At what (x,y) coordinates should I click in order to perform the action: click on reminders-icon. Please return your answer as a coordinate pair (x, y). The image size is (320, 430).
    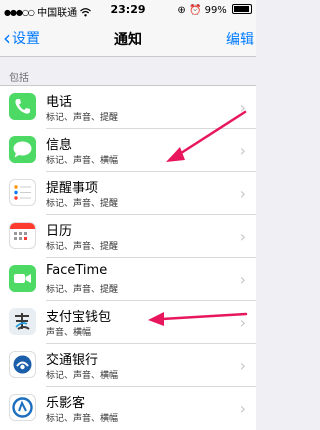
    Looking at the image, I should click on (22, 192).